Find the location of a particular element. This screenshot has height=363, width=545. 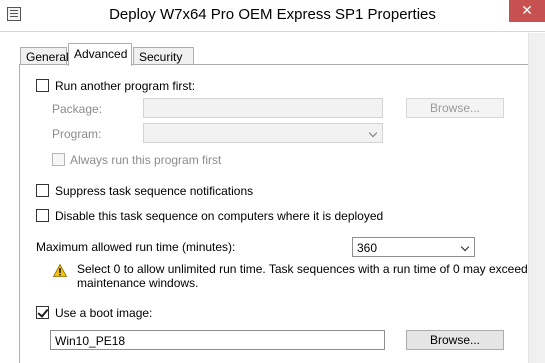

program-dropdown is located at coordinates (263, 133).